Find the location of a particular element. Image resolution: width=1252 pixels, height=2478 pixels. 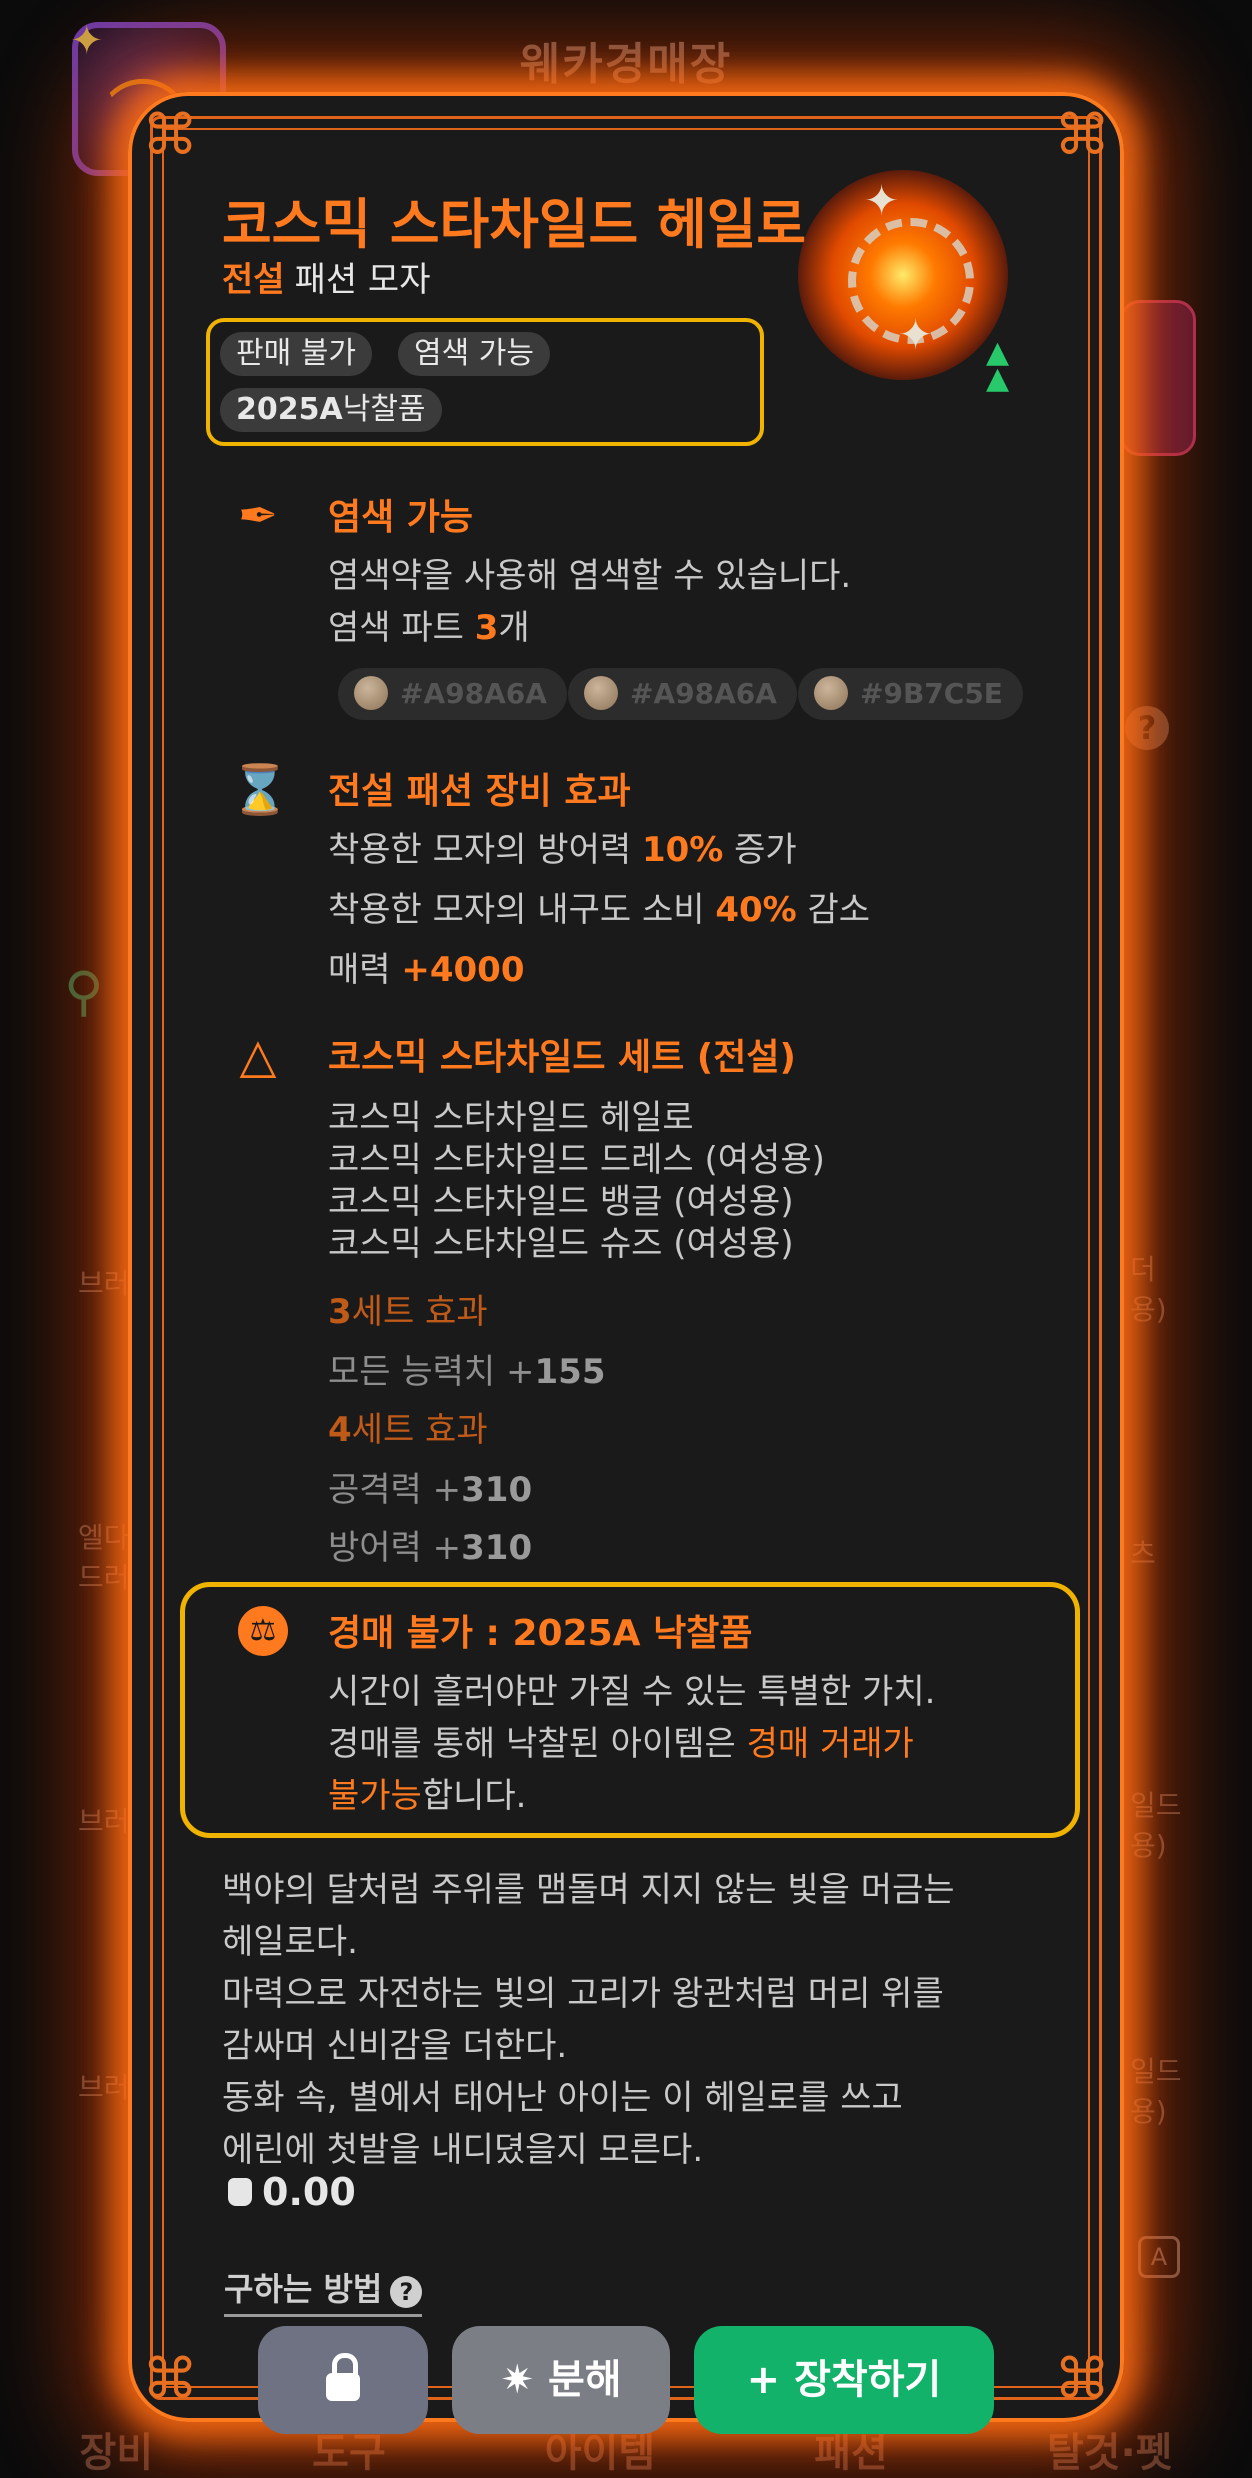

effect-section-title: 전설 패션 장비 효과 is located at coordinates (479, 791).